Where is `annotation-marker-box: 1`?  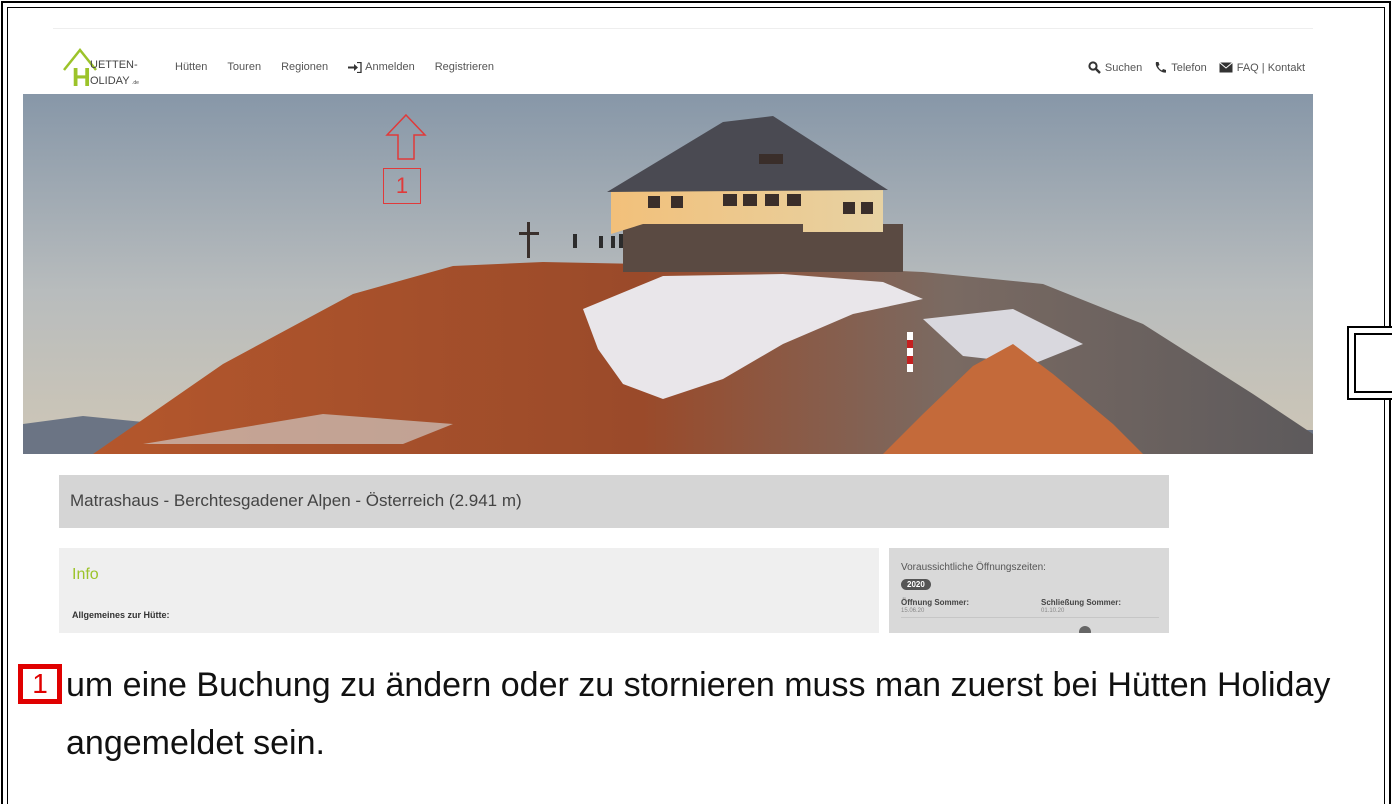
annotation-marker-box: 1 is located at coordinates (402, 186).